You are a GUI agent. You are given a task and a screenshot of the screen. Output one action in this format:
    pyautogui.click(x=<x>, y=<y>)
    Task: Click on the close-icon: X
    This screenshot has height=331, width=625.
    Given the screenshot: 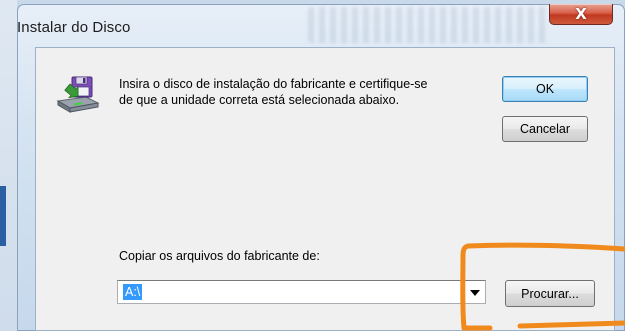 What is the action you would take?
    pyautogui.click(x=581, y=14)
    